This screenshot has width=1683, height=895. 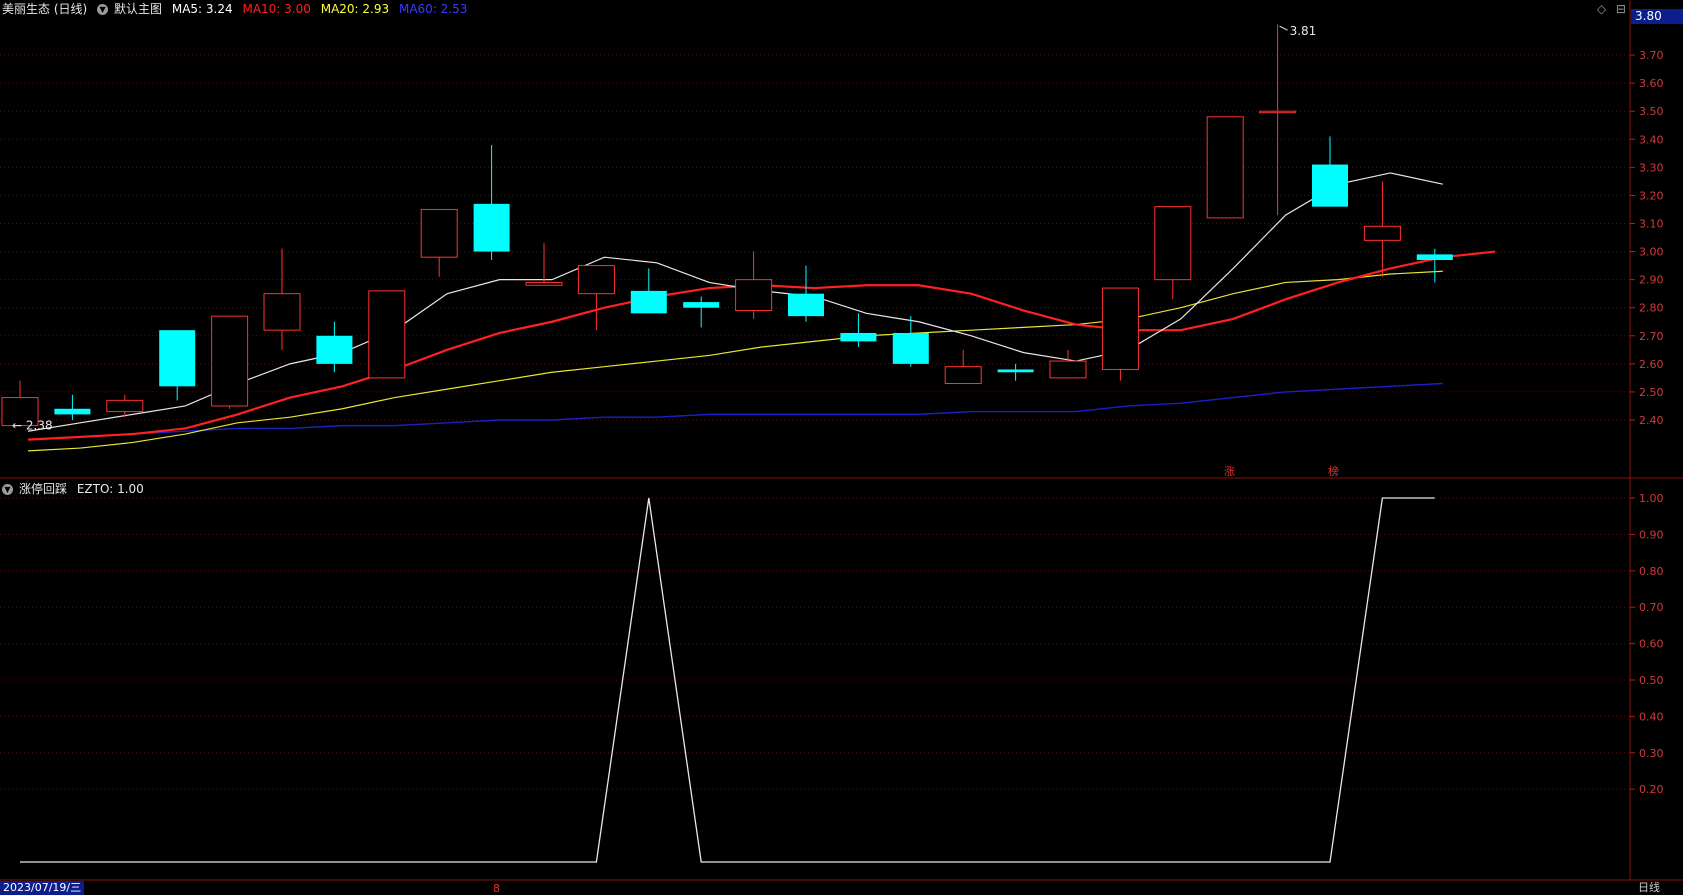 I want to click on time-axis-marker: 8, so click(x=496, y=888).